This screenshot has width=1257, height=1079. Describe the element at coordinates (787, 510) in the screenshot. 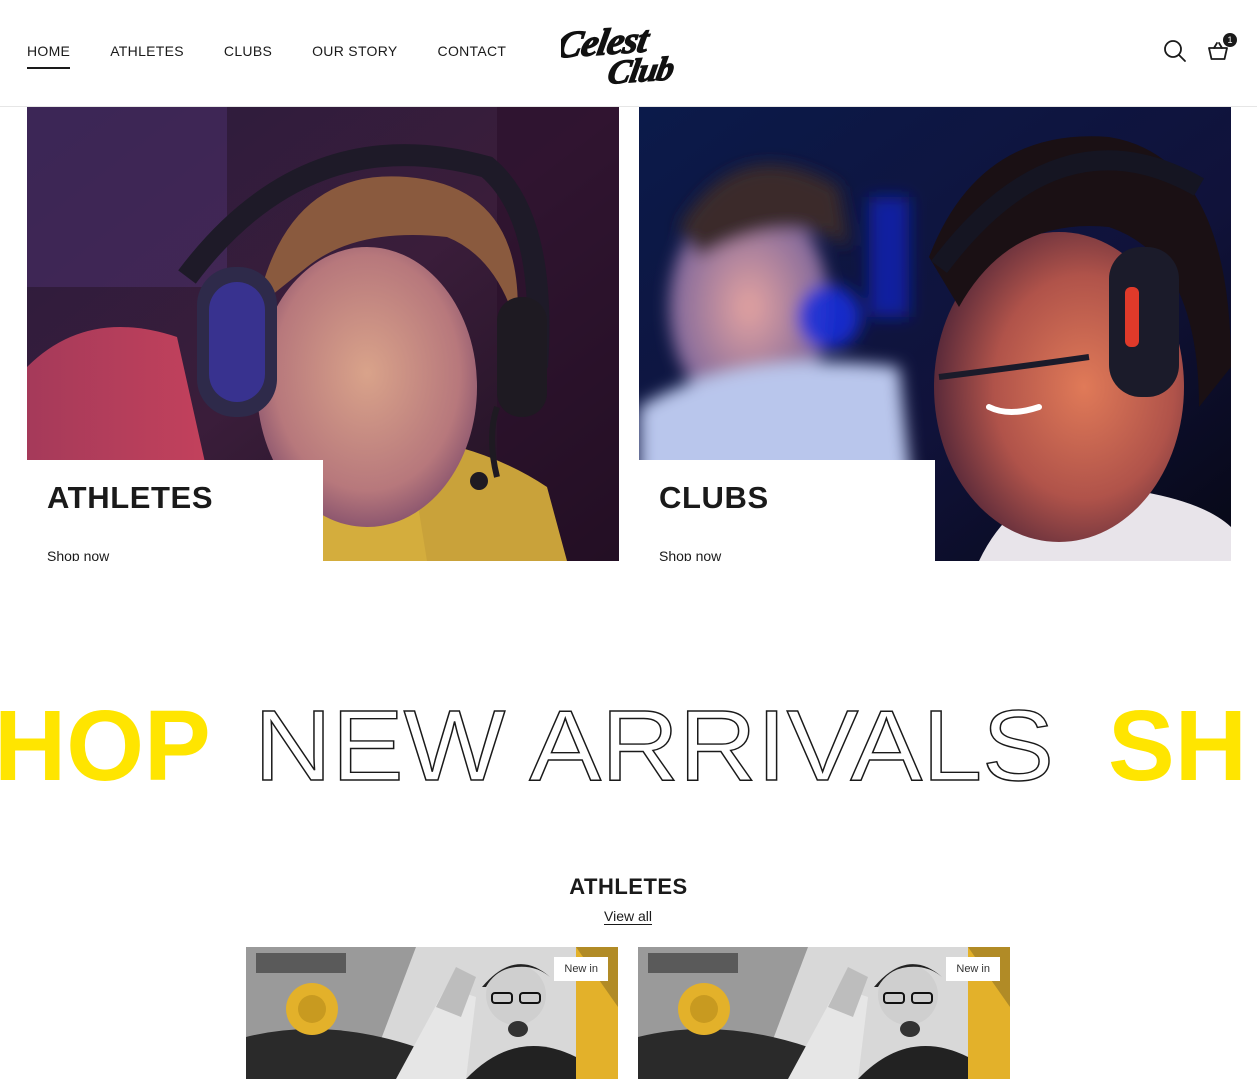

I see `clubs-caption: CLUBS Shop now` at that location.